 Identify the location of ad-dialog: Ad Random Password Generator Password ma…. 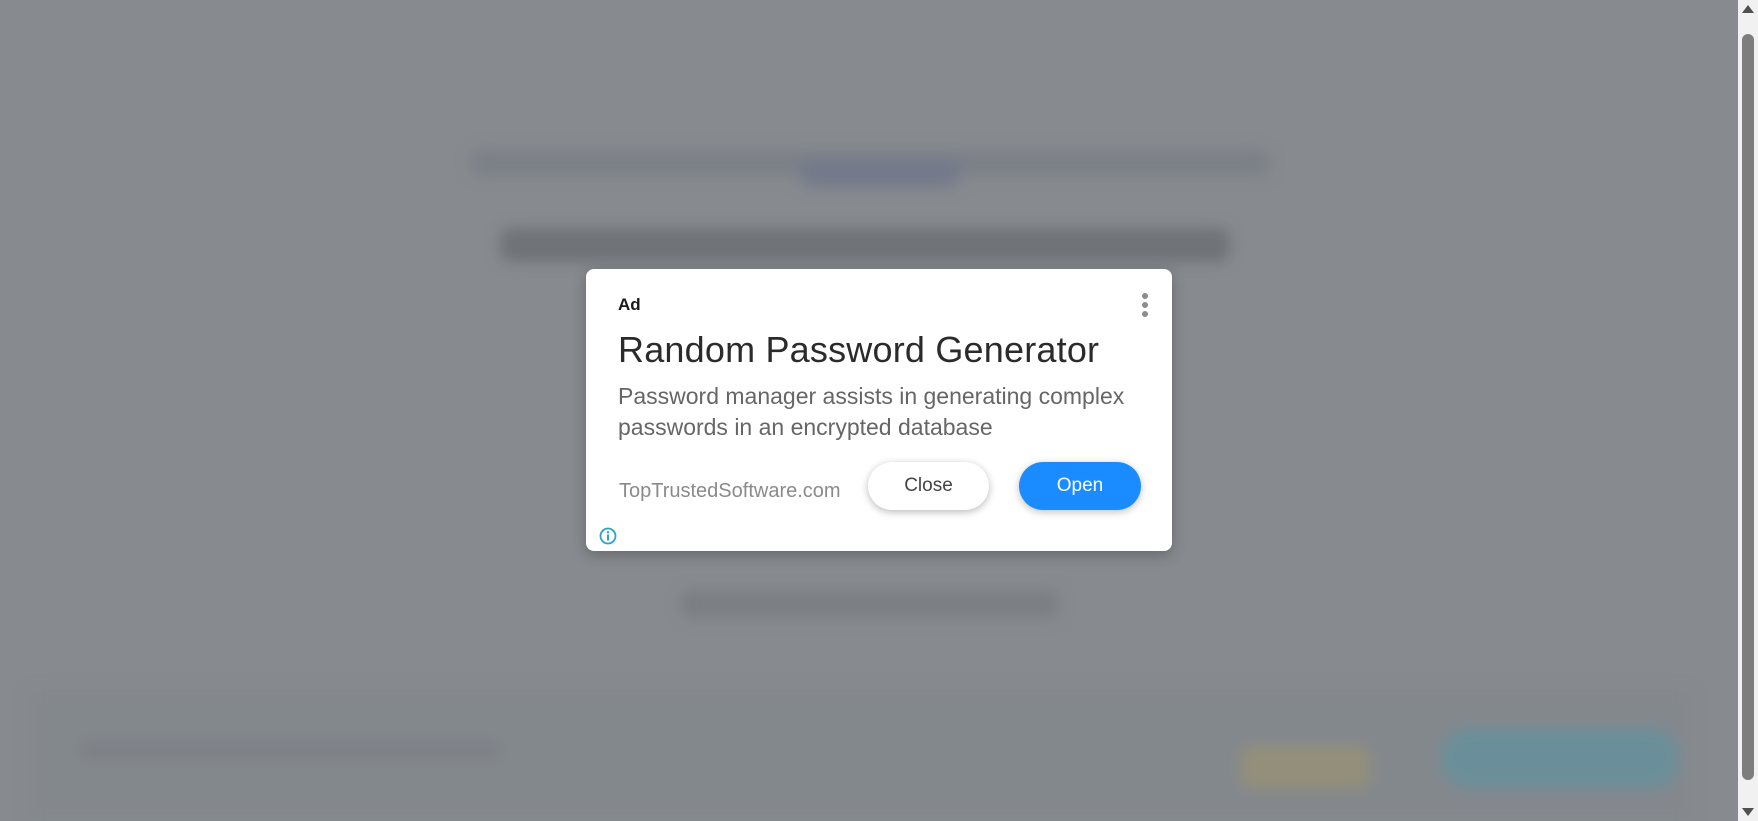
(879, 410).